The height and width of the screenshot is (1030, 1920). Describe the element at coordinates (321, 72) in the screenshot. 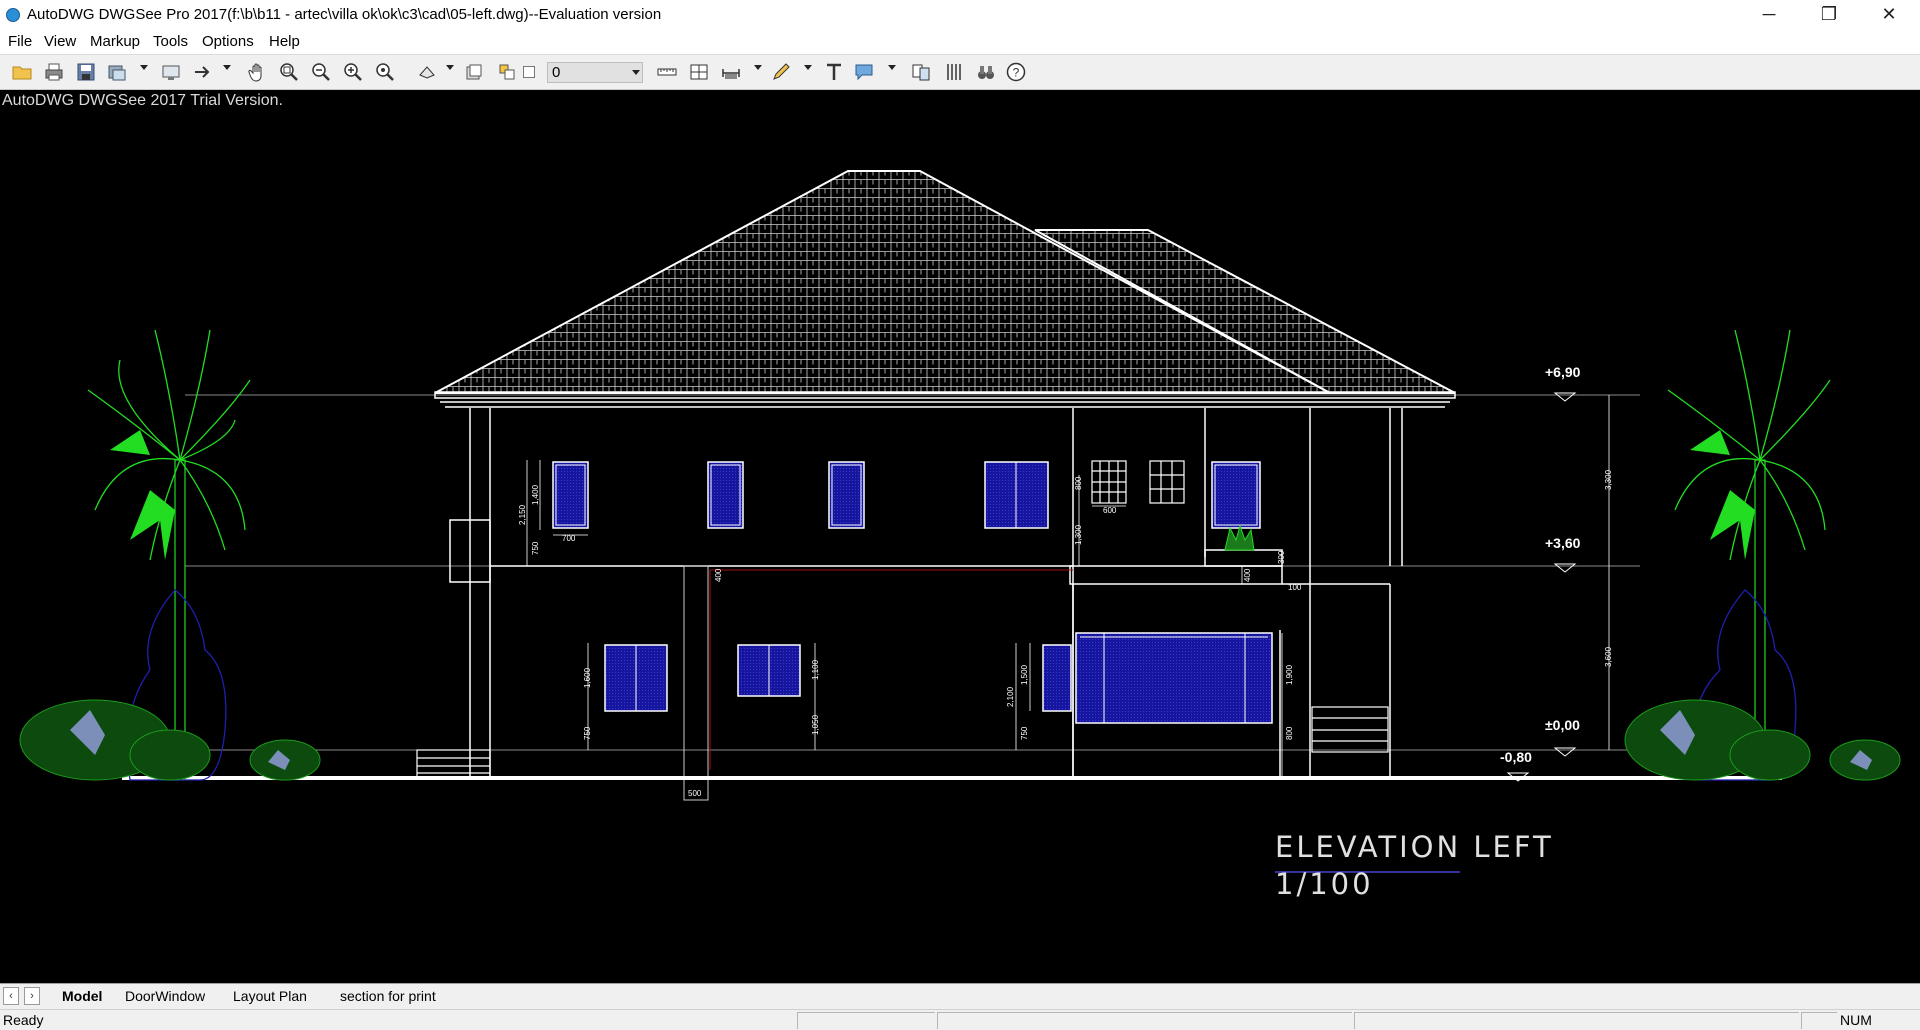

I see `zoom-out-icon` at that location.